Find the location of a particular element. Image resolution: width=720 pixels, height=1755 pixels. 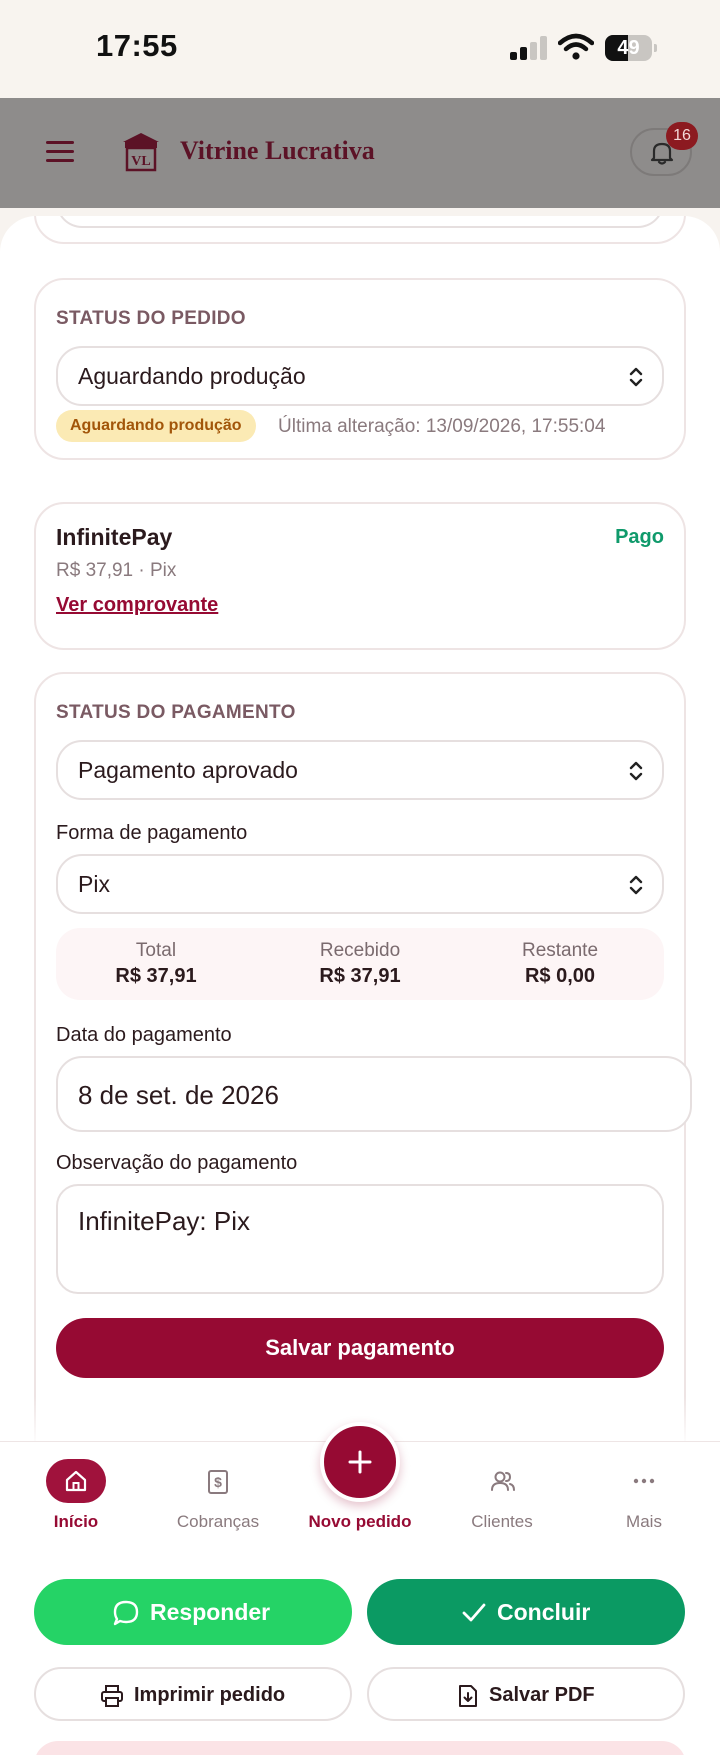

payment-method-value: Pix is located at coordinates (94, 884).